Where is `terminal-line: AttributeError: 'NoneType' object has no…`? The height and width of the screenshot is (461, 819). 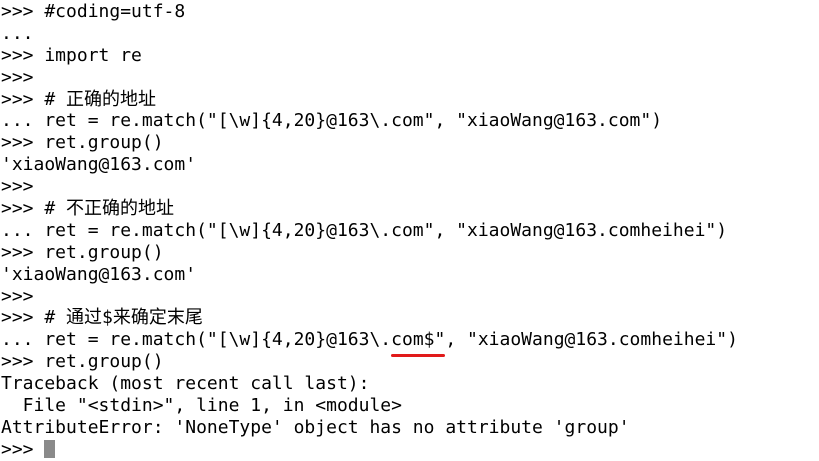 terminal-line: AttributeError: 'NoneType' object has no… is located at coordinates (315, 427).